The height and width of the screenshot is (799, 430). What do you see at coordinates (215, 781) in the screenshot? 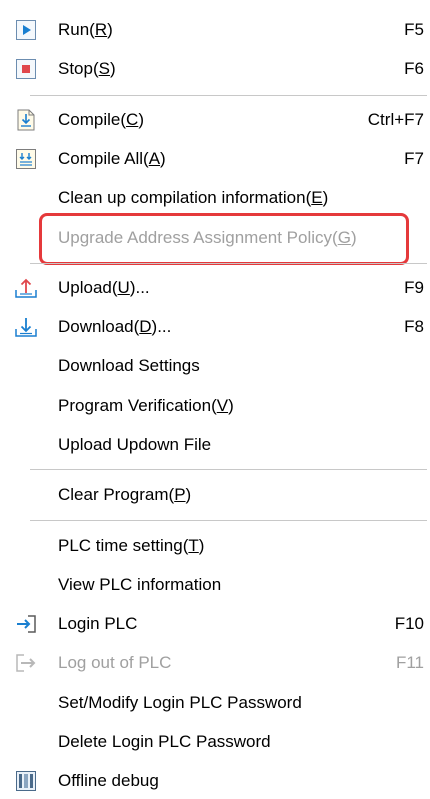
I see `menu-item-offline-debug: Offline debug` at bounding box center [215, 781].